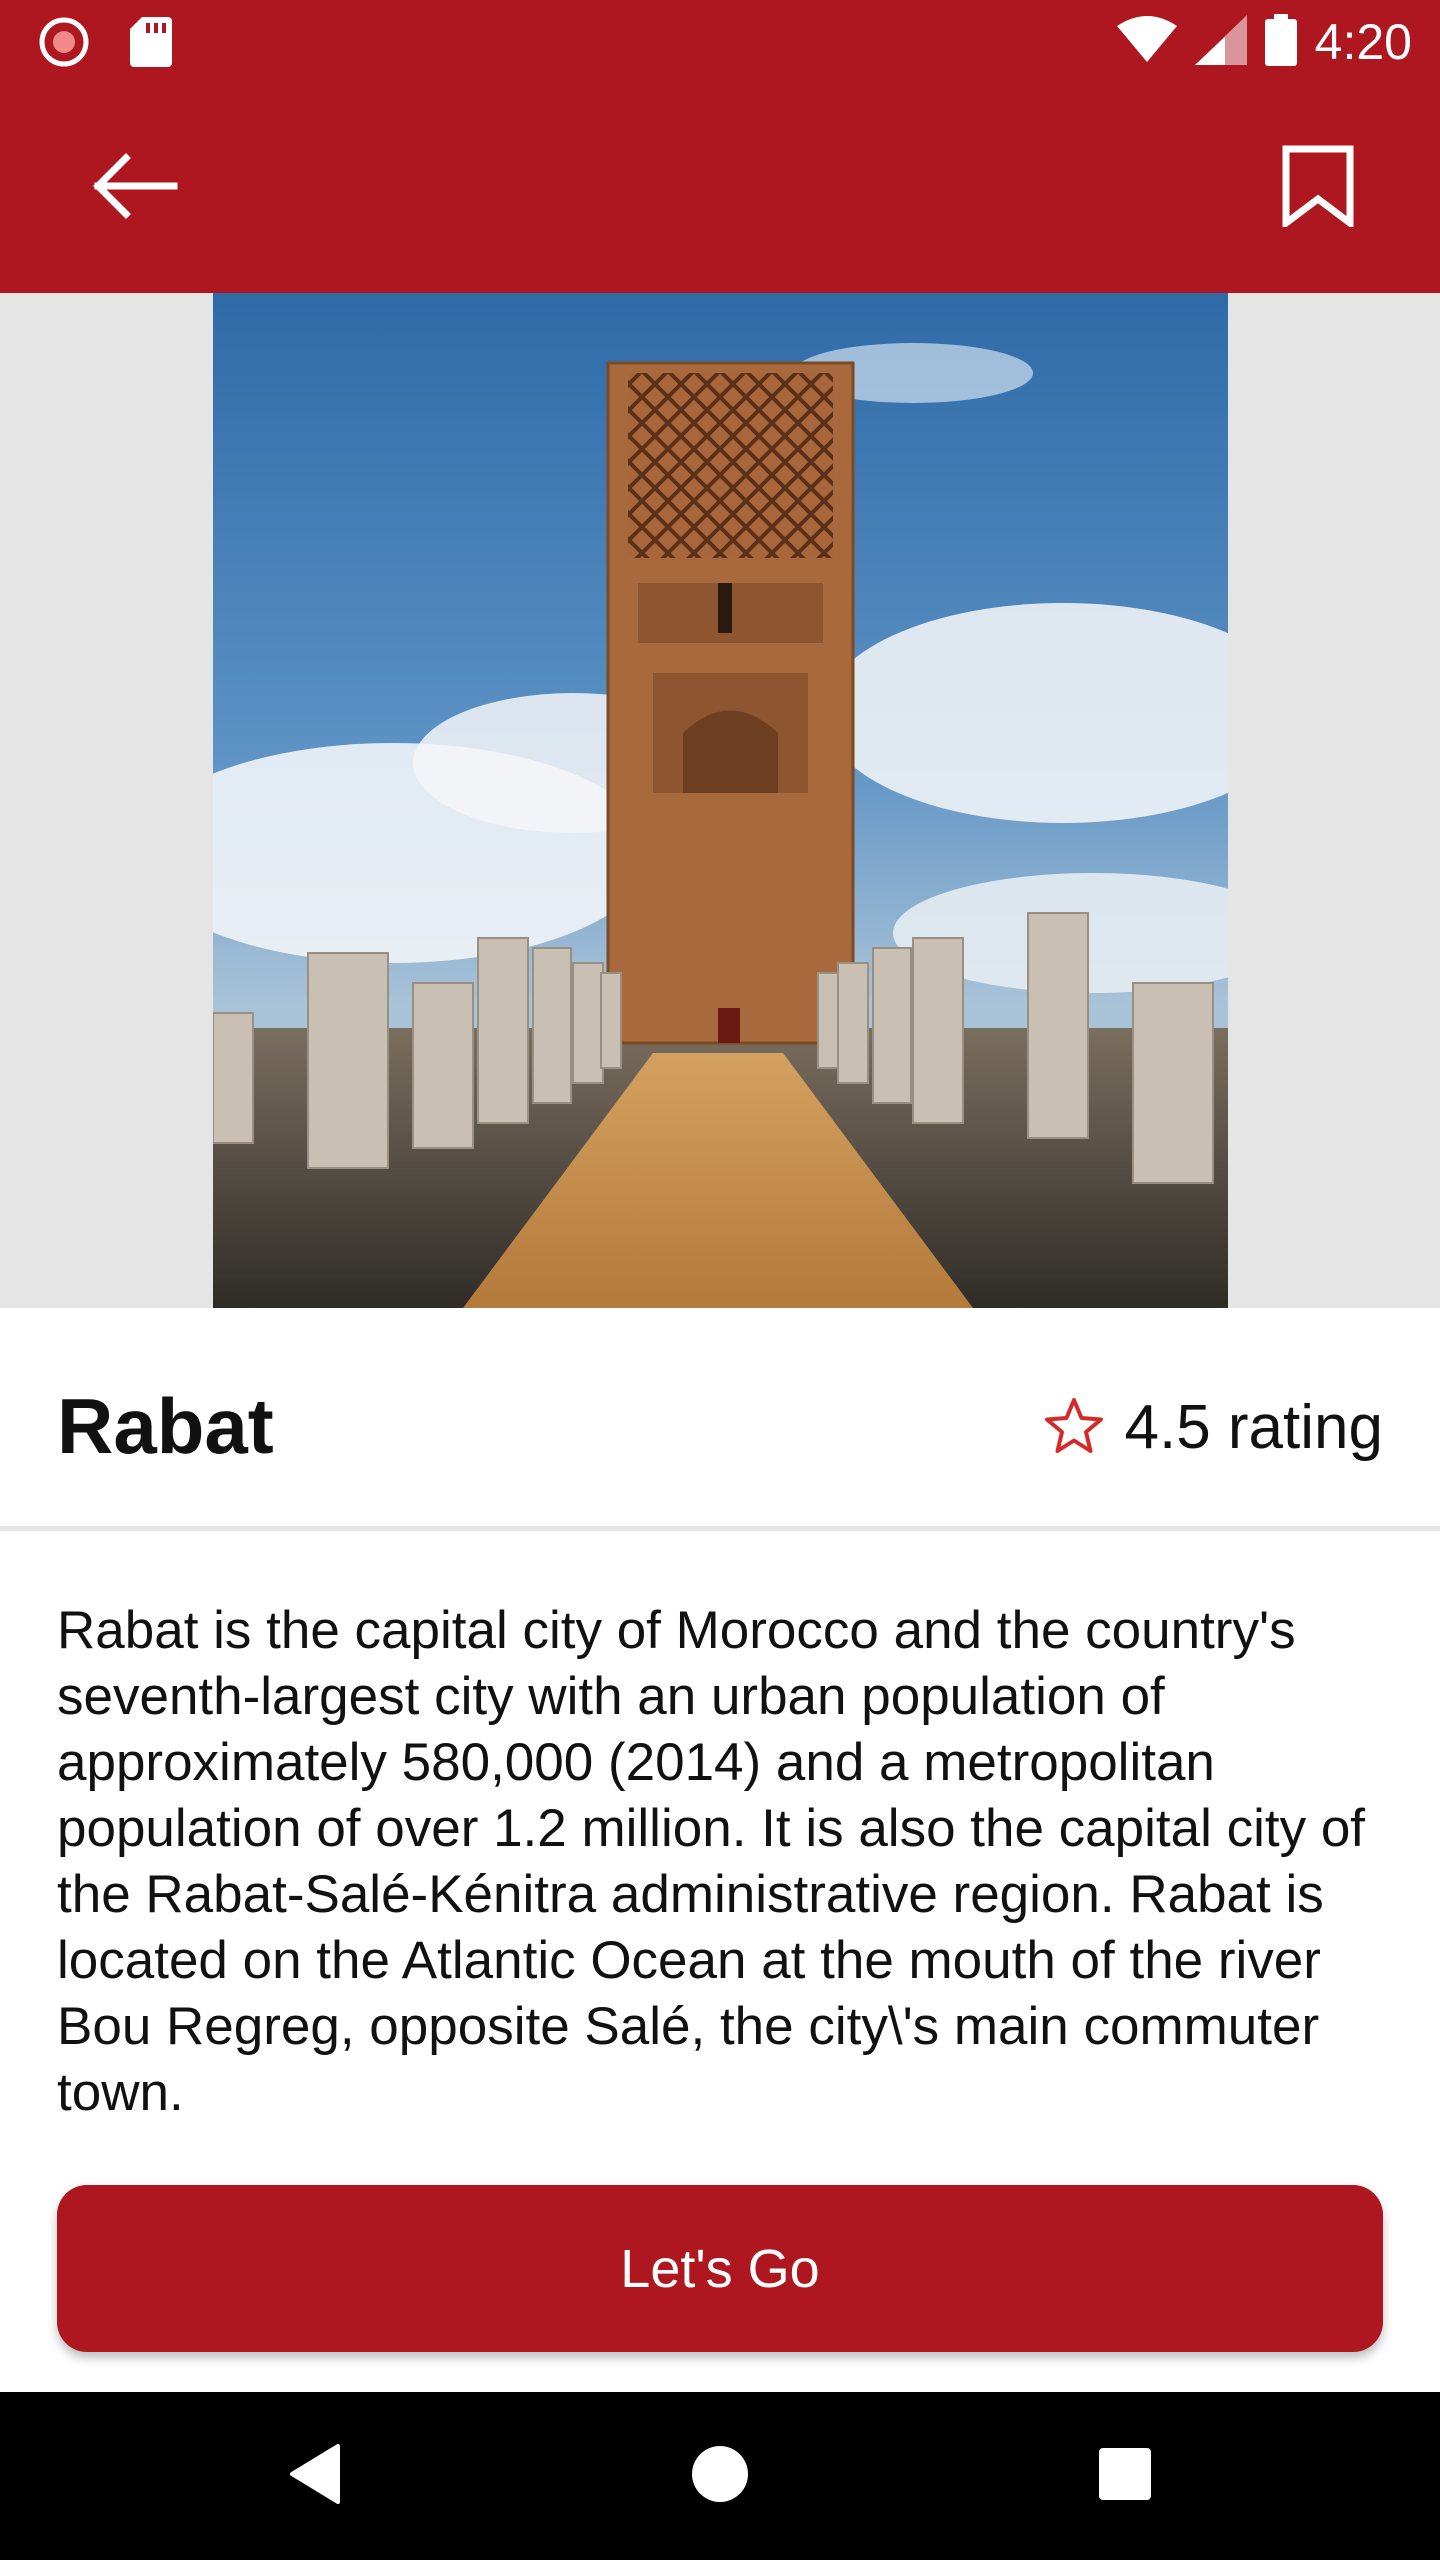 This screenshot has height=2560, width=1440. What do you see at coordinates (720, 42) in the screenshot?
I see `status-bar: 4:20` at bounding box center [720, 42].